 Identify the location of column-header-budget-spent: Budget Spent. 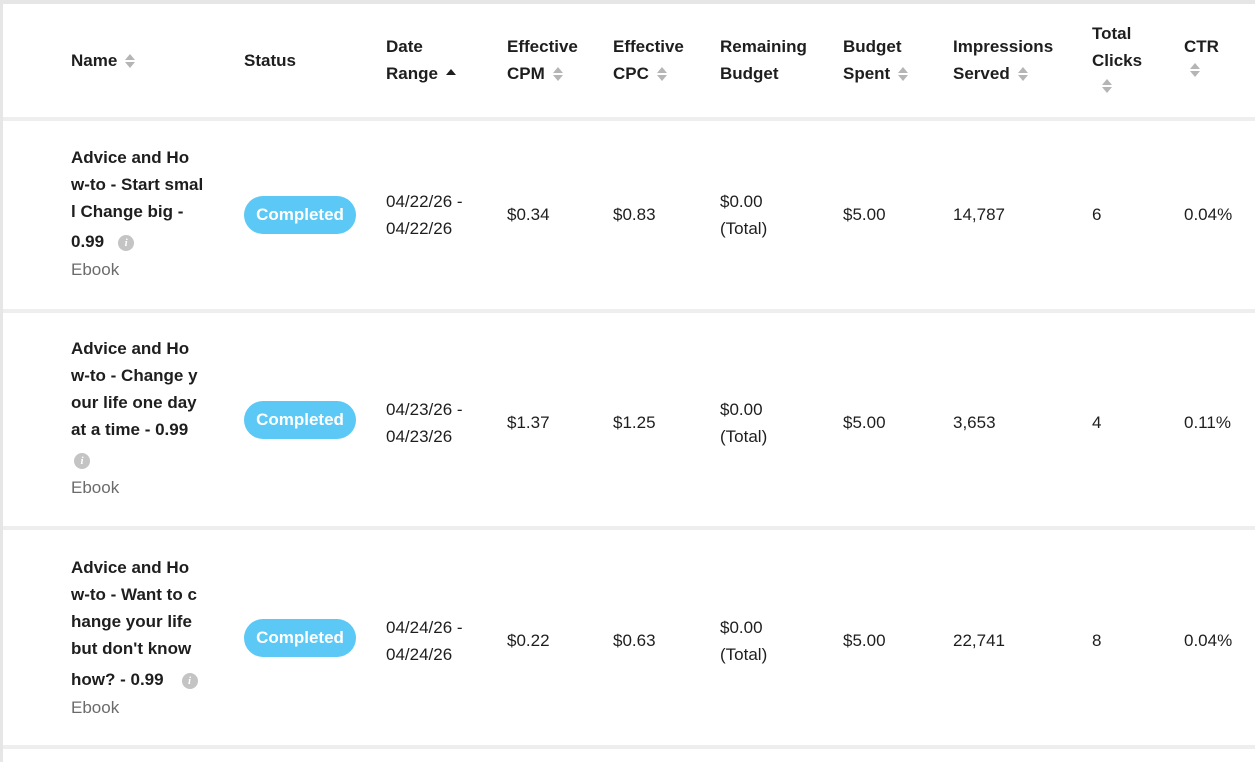
(876, 60).